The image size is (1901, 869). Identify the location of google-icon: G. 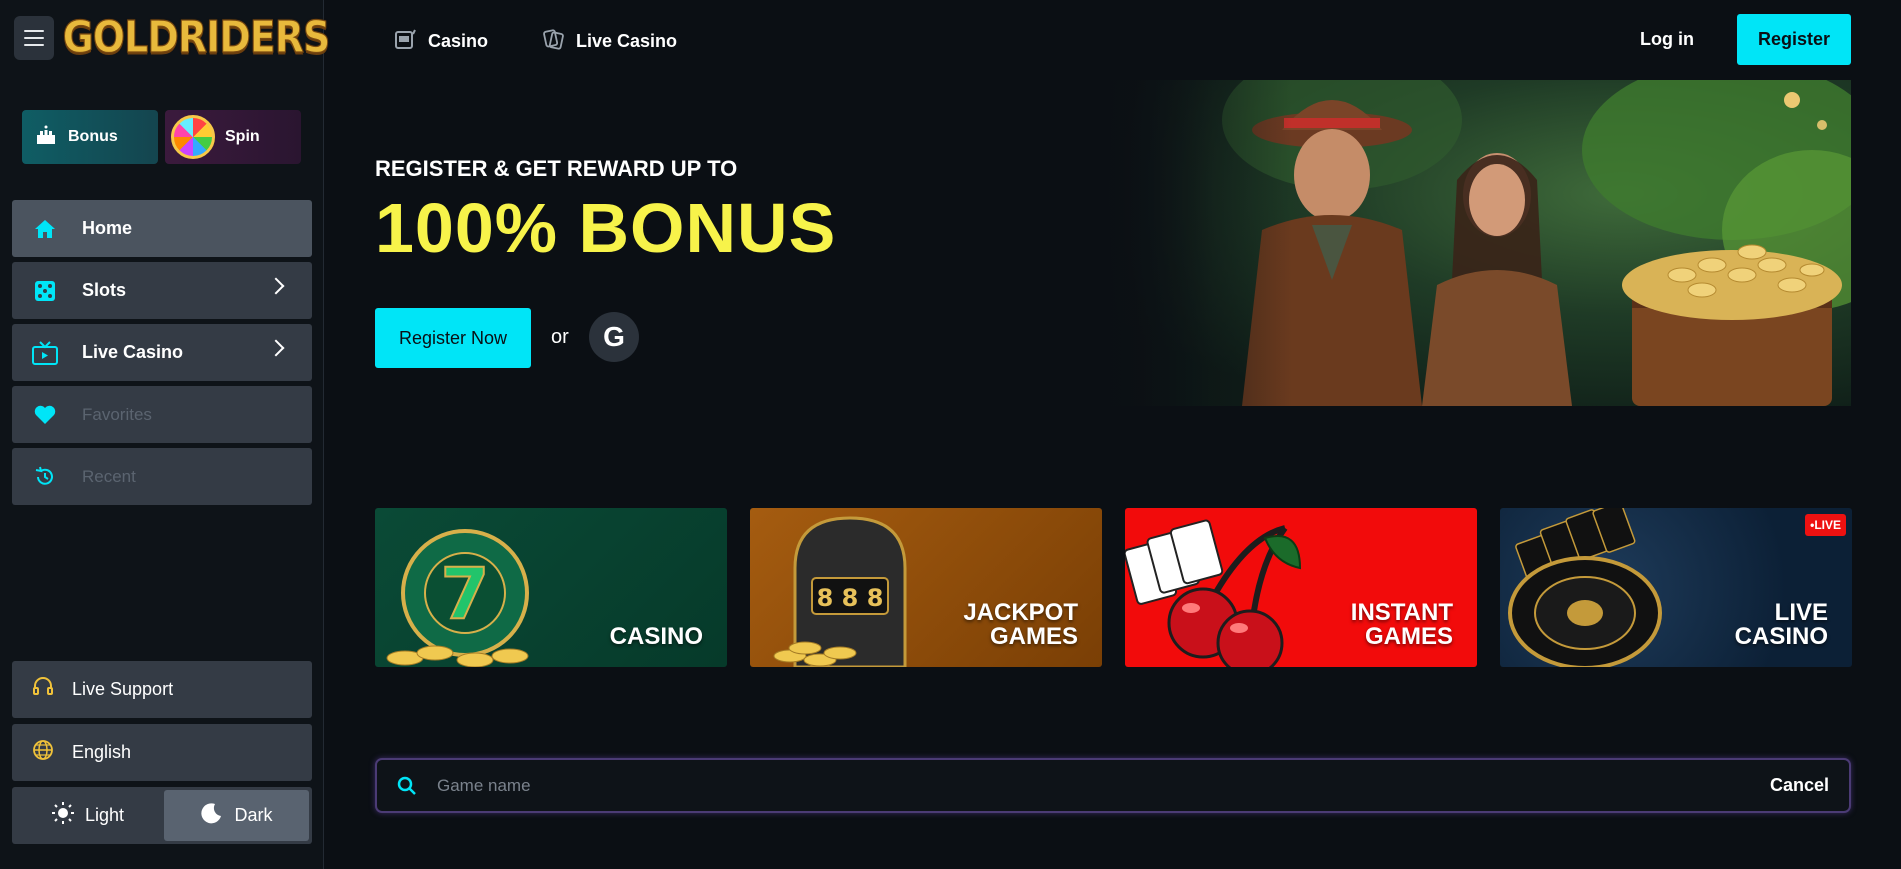
(614, 336).